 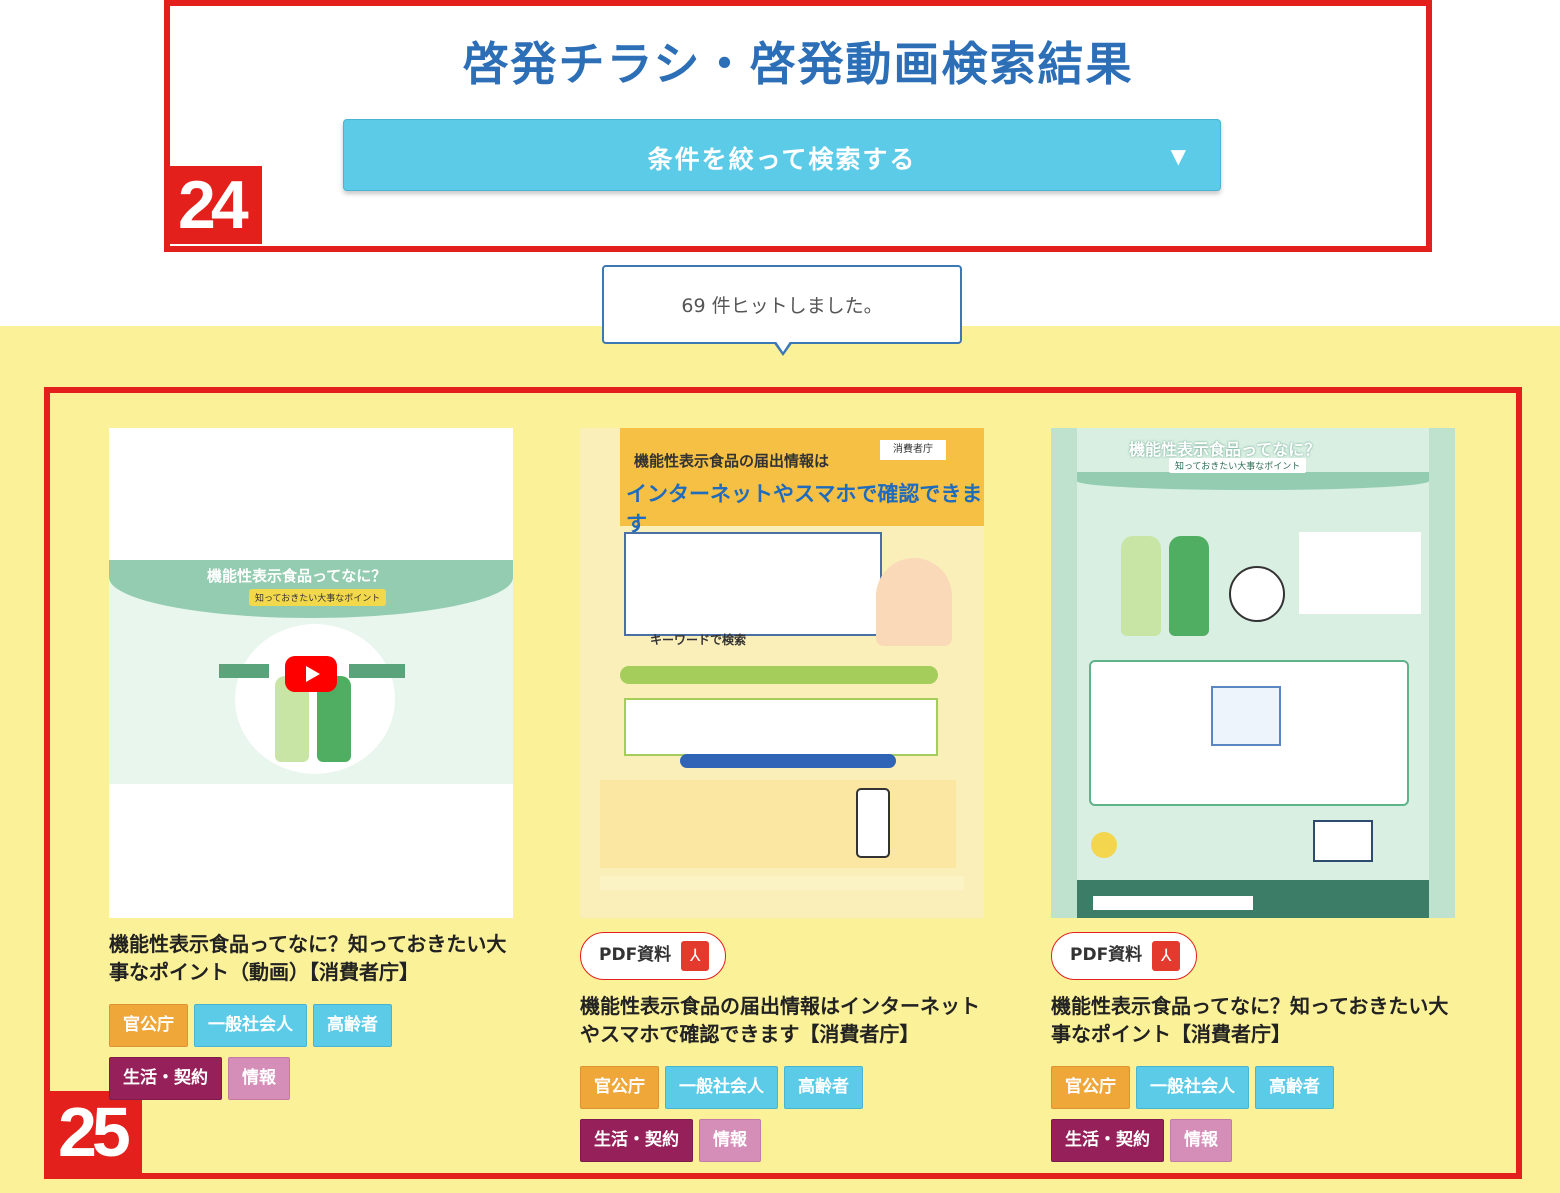 What do you see at coordinates (1257, 594) in the screenshot?
I see `tokuho-mark-icon` at bounding box center [1257, 594].